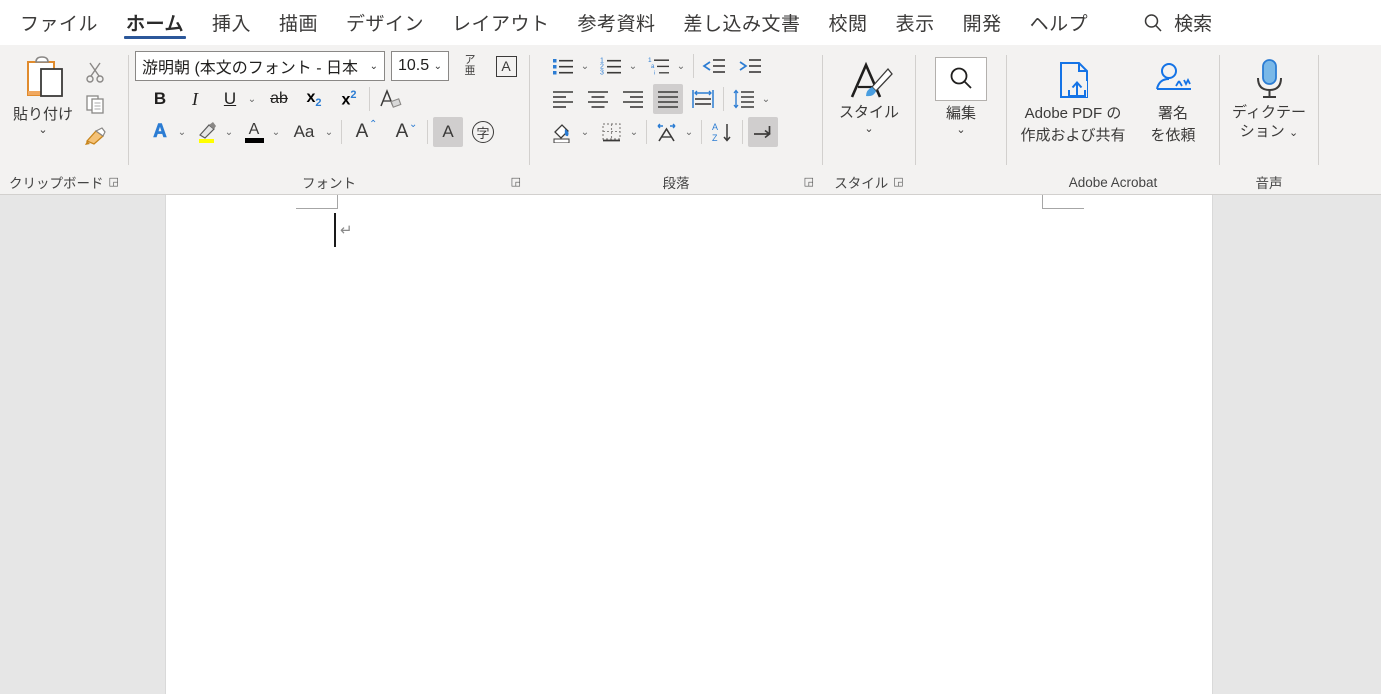  I want to click on font-row-2: B I U ⌄ ab x2 x2, so click(270, 99).